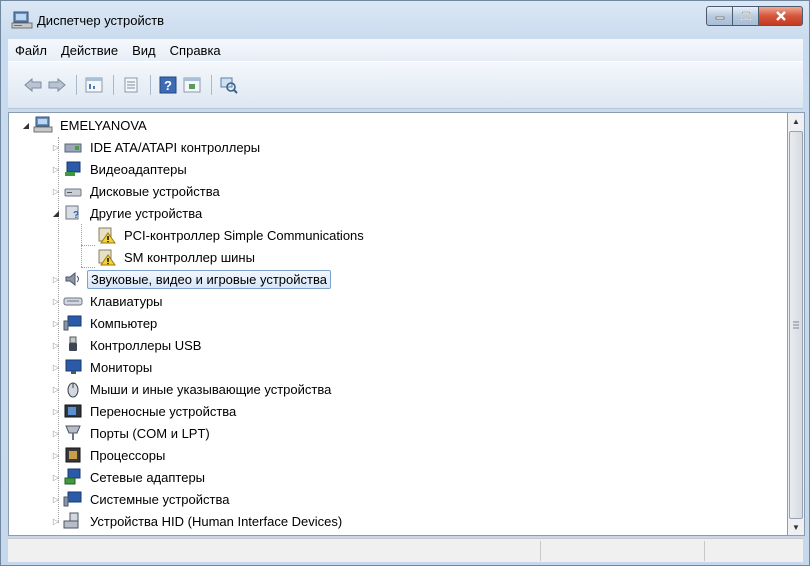 Image resolution: width=810 pixels, height=566 pixels. I want to click on scroll-up-arrow-icon: ▲, so click(796, 121).